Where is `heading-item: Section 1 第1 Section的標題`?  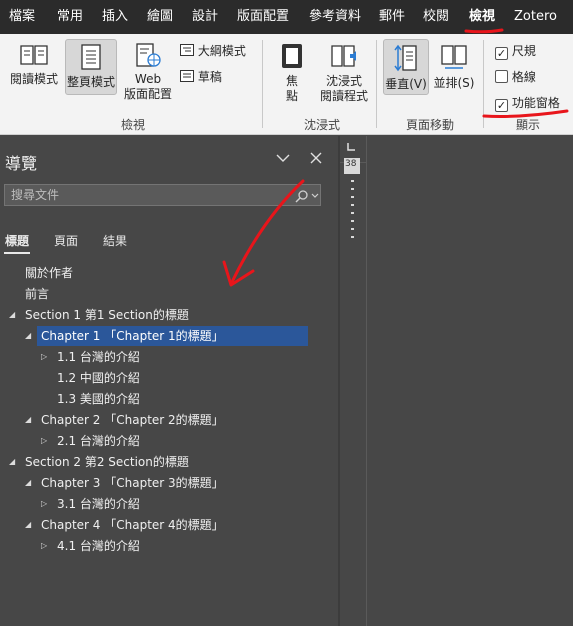 heading-item: Section 1 第1 Section的標題 is located at coordinates (107, 315).